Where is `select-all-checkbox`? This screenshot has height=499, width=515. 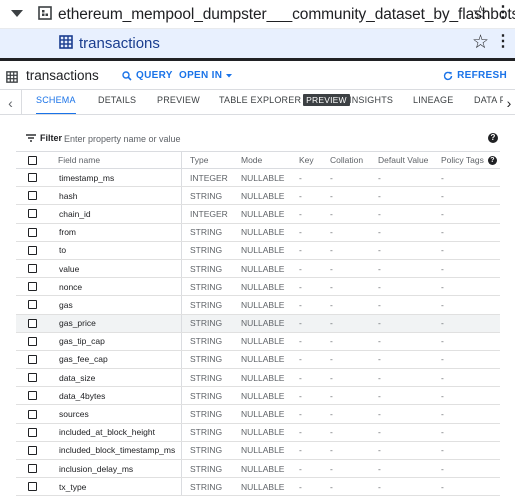 select-all-checkbox is located at coordinates (32, 160).